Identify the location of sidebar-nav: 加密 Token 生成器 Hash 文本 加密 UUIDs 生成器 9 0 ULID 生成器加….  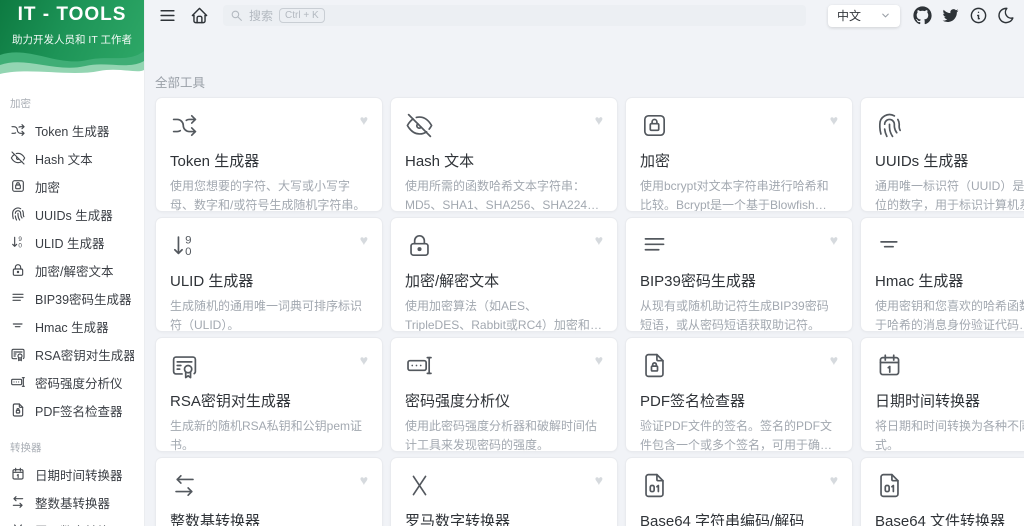
(72, 301).